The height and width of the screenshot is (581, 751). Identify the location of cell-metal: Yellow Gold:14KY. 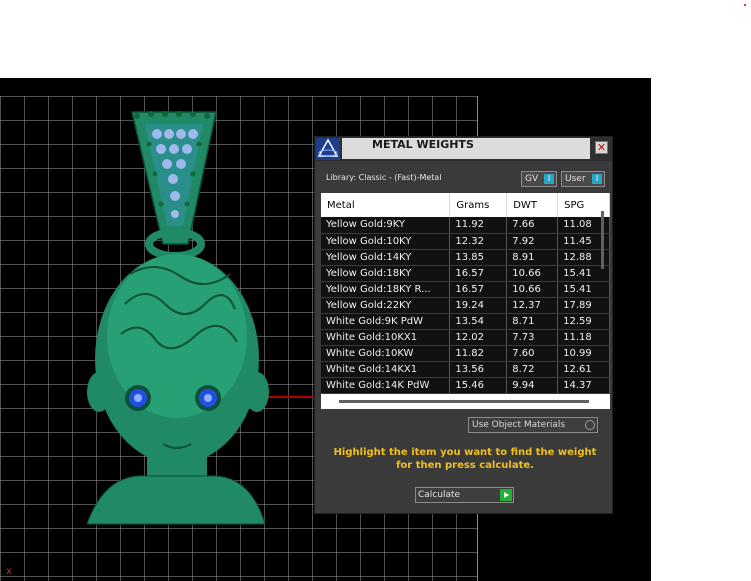
(386, 257).